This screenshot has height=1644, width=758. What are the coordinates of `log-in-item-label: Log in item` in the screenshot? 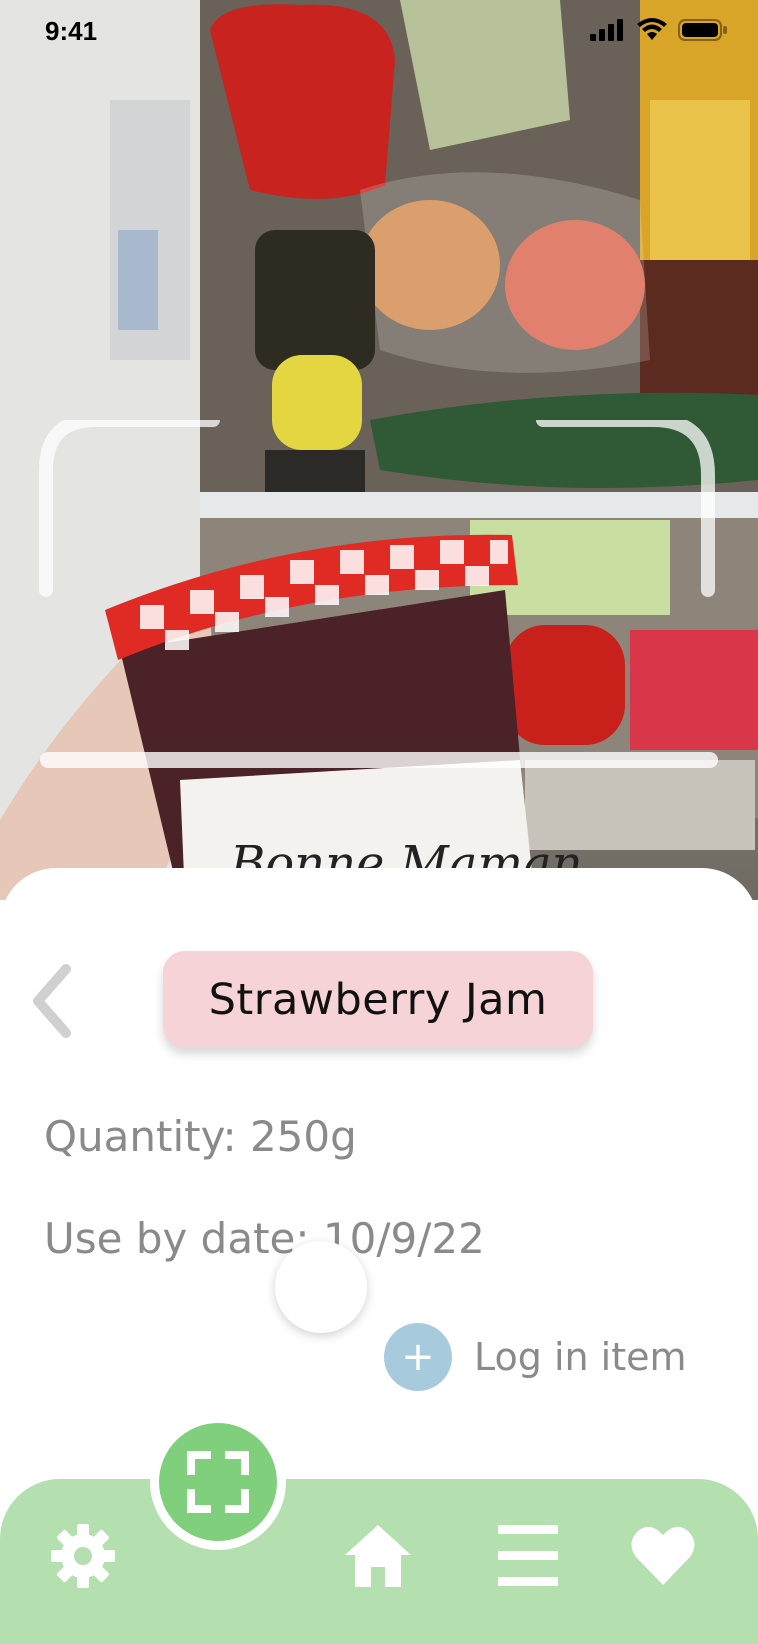 It's located at (580, 1357).